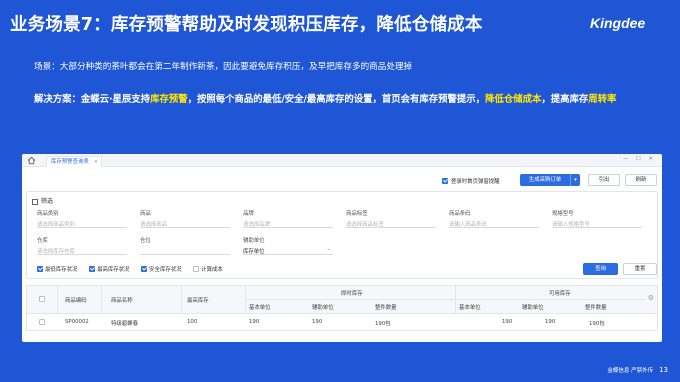 The width and height of the screenshot is (680, 382). Describe the element at coordinates (185, 222) in the screenshot. I see `product-input: 请选择商品` at that location.